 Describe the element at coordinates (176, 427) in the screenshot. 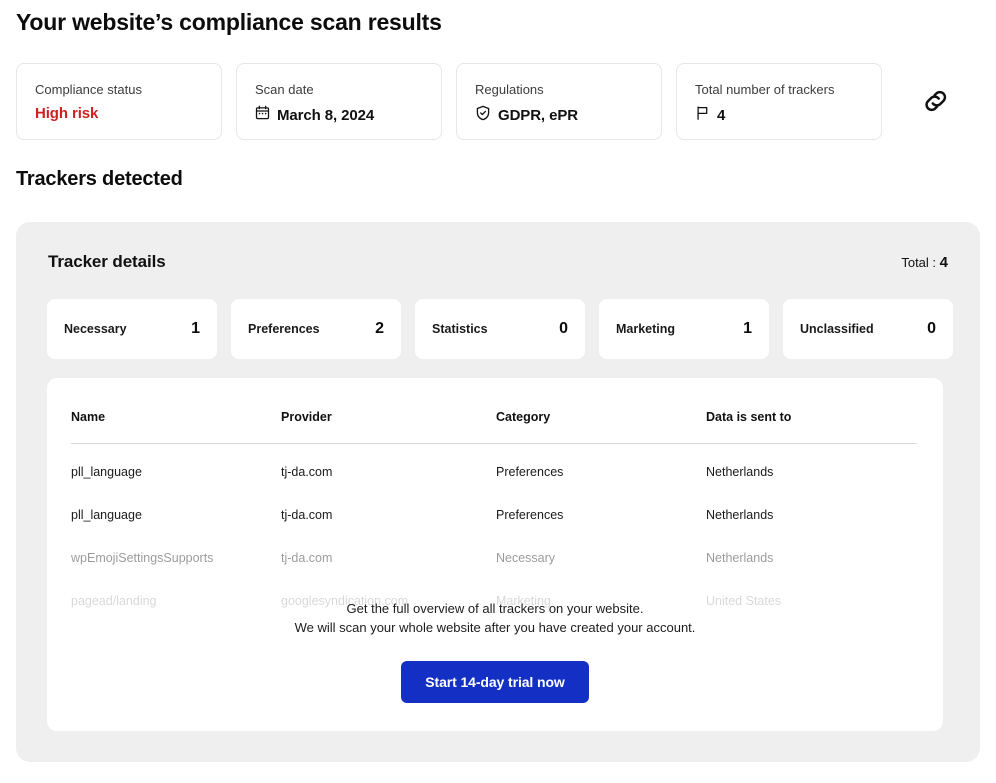

I see `column-header-name: Name` at that location.